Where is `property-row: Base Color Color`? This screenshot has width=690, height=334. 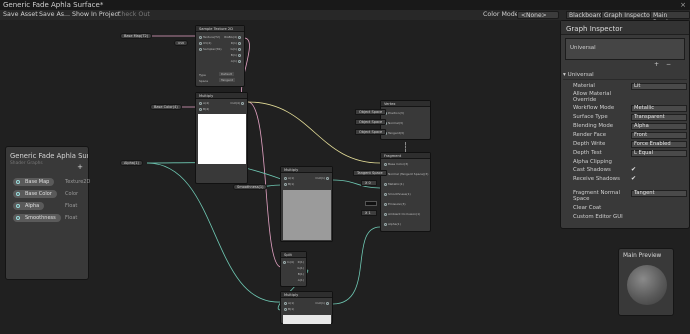 property-row: Base Color Color is located at coordinates (50, 194).